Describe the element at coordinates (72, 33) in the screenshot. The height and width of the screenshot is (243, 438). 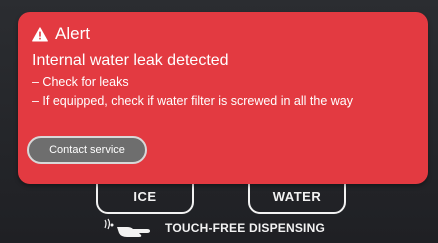
I see `alert-title: Alert` at that location.